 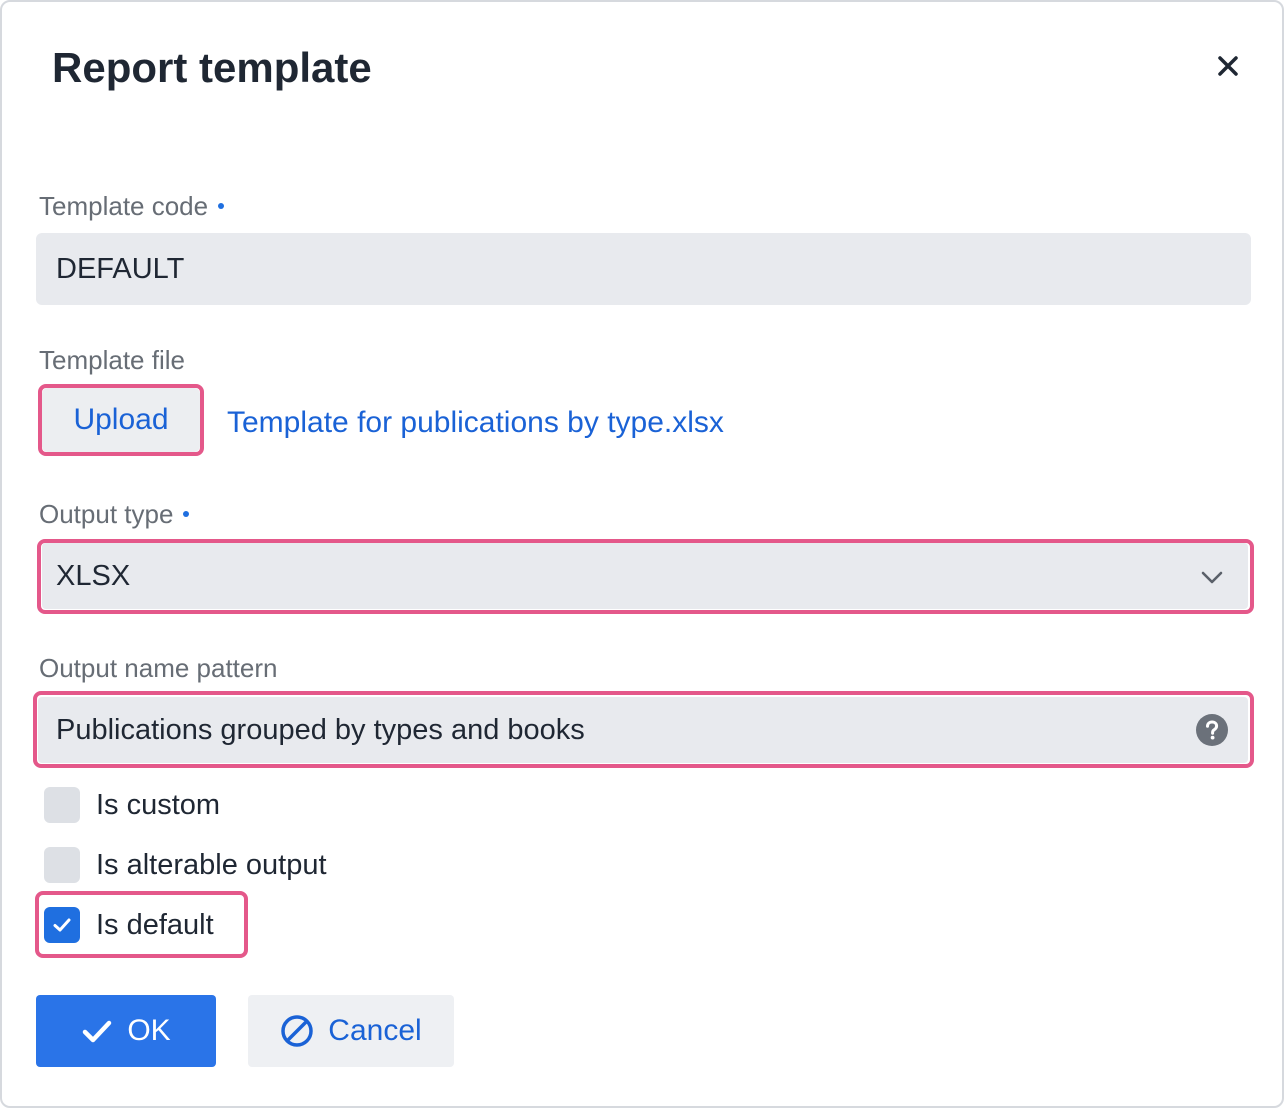 I want to click on output-type-value: XLSX, so click(x=93, y=575).